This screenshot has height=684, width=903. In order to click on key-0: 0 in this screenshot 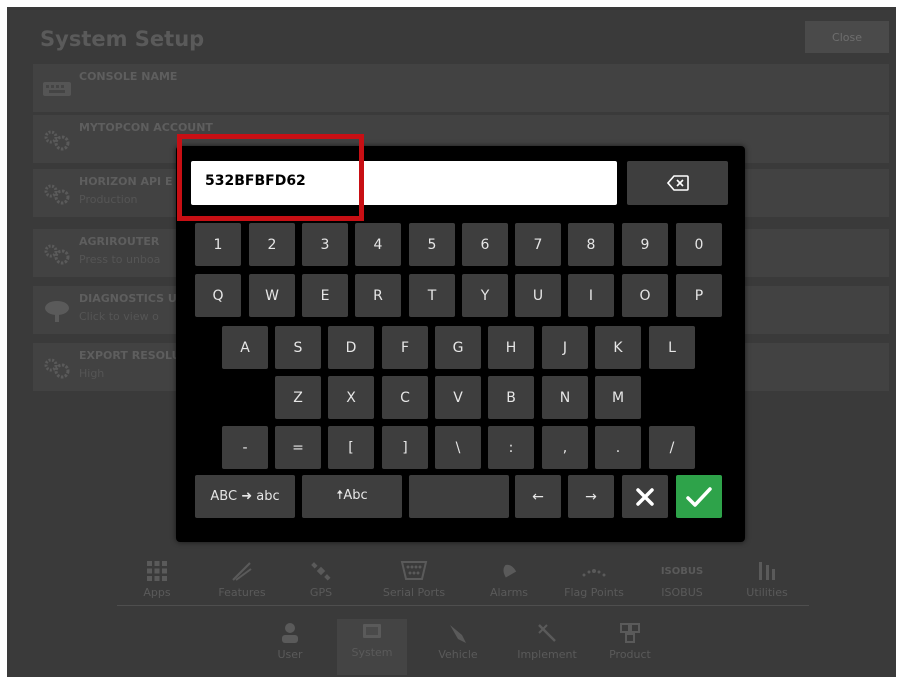, I will do `click(699, 244)`.